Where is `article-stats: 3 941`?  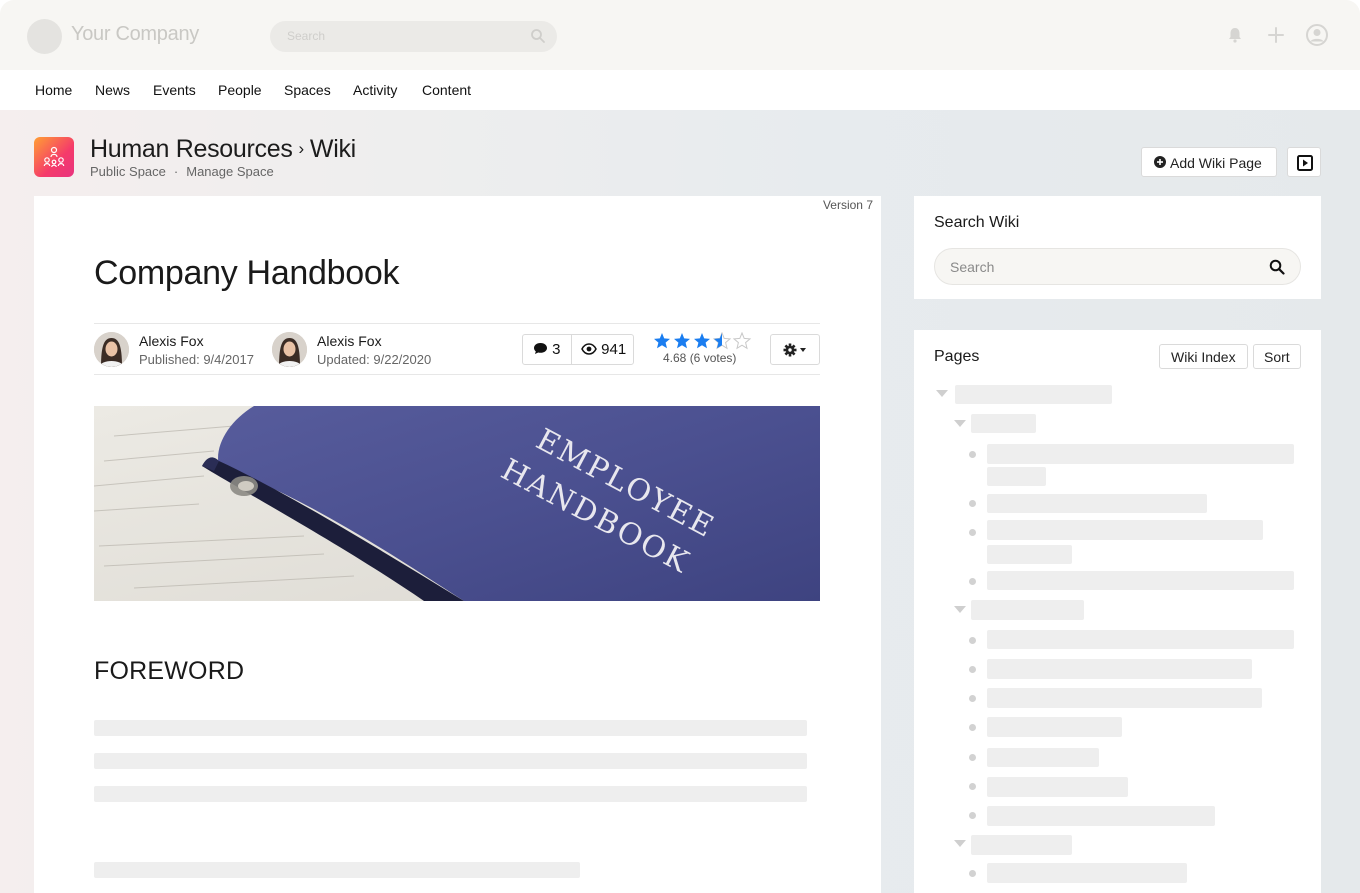
article-stats: 3 941 is located at coordinates (578, 349).